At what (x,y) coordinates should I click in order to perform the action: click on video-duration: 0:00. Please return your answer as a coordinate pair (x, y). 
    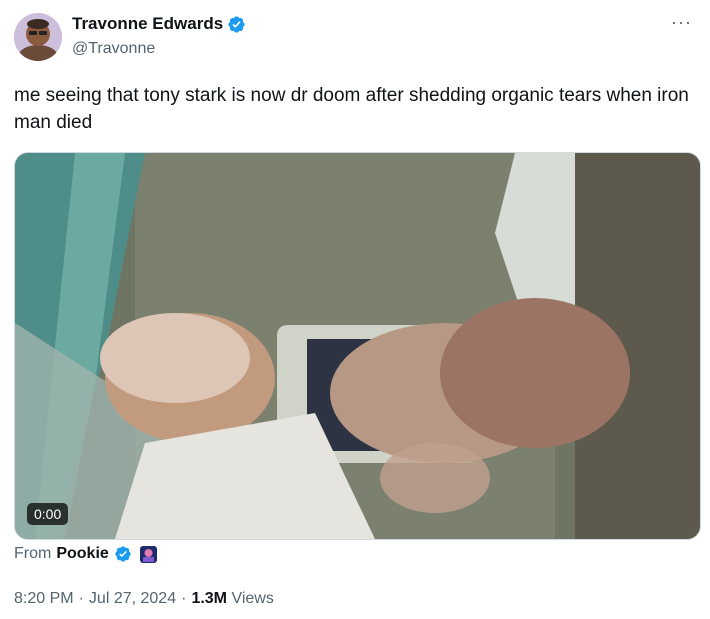
    Looking at the image, I should click on (48, 514).